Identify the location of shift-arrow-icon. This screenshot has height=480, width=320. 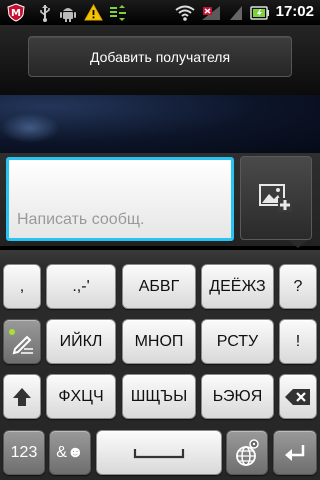
(22, 396).